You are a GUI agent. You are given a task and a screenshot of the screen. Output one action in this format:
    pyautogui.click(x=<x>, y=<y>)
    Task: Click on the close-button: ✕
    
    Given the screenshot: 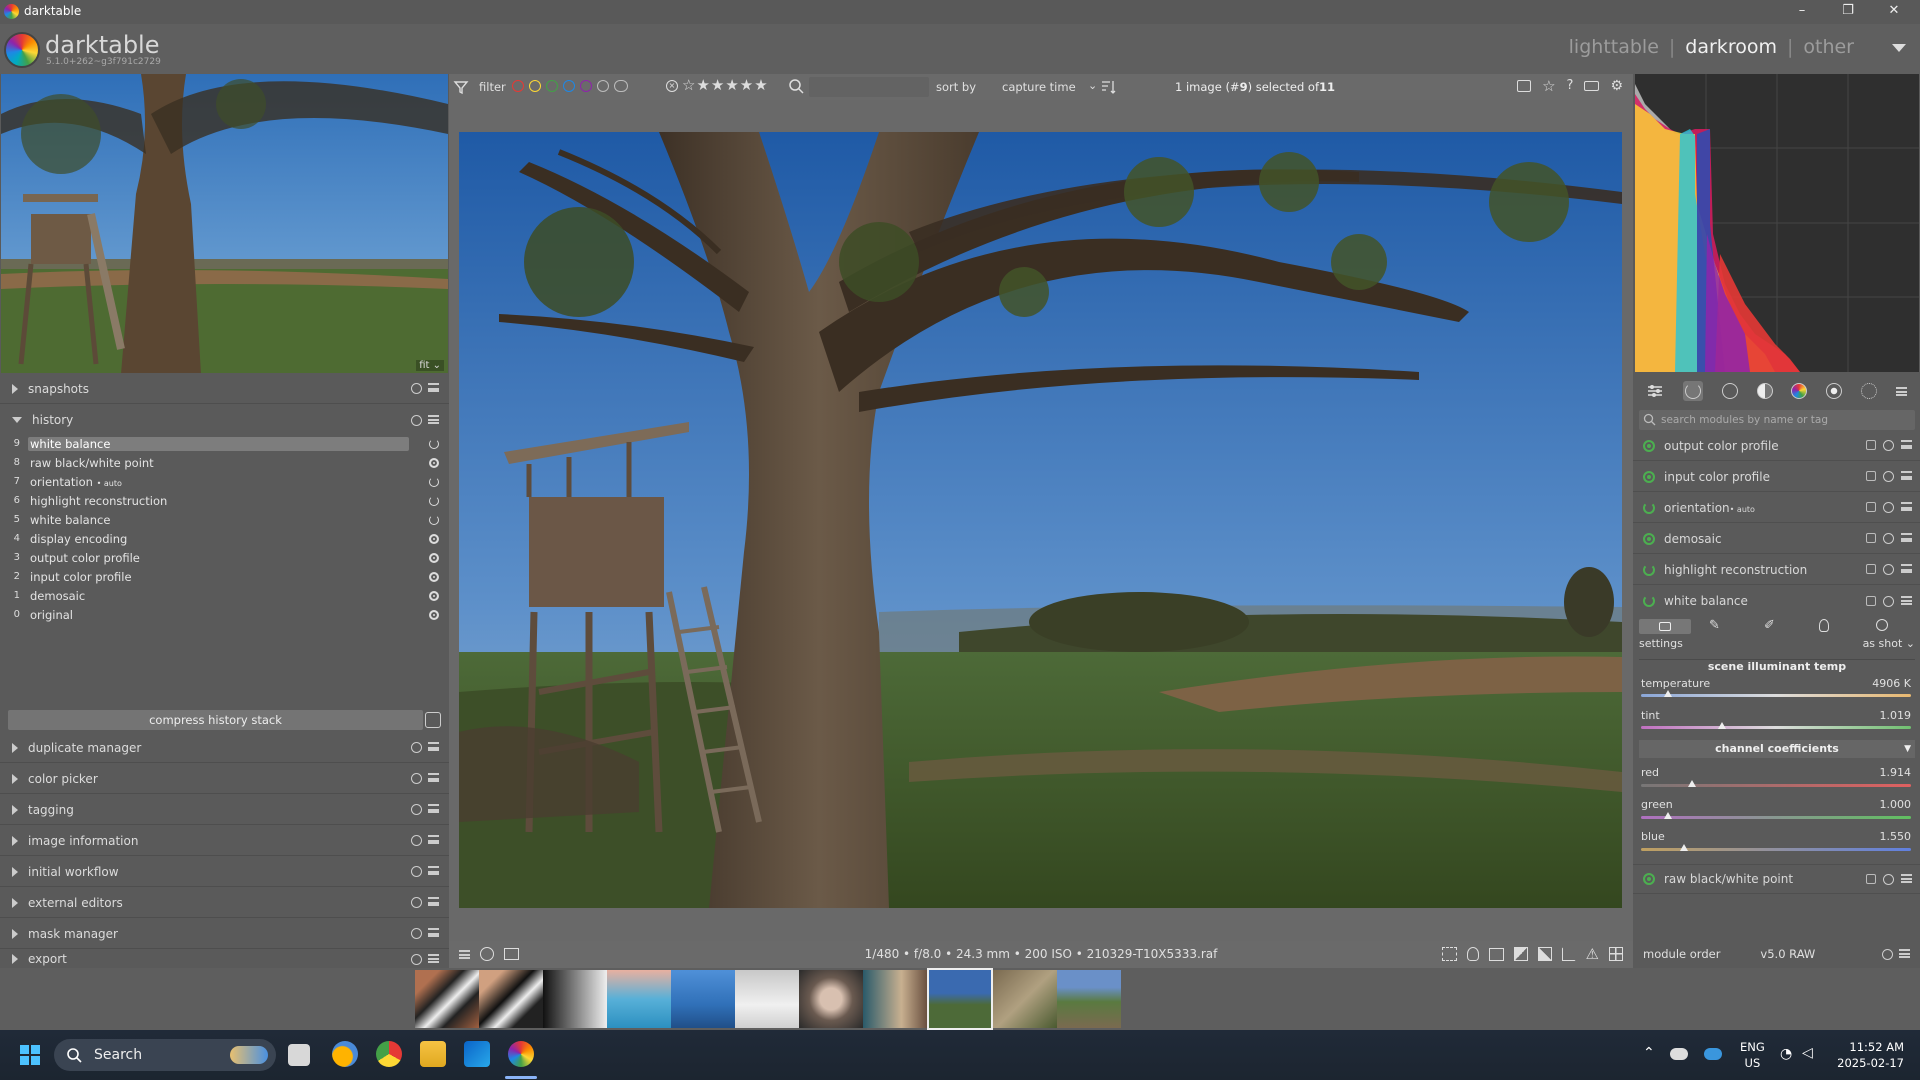 What is the action you would take?
    pyautogui.click(x=1894, y=12)
    